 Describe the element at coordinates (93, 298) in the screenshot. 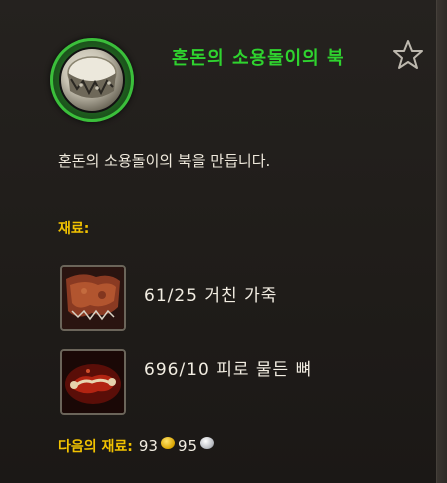

I see `leather-icon` at that location.